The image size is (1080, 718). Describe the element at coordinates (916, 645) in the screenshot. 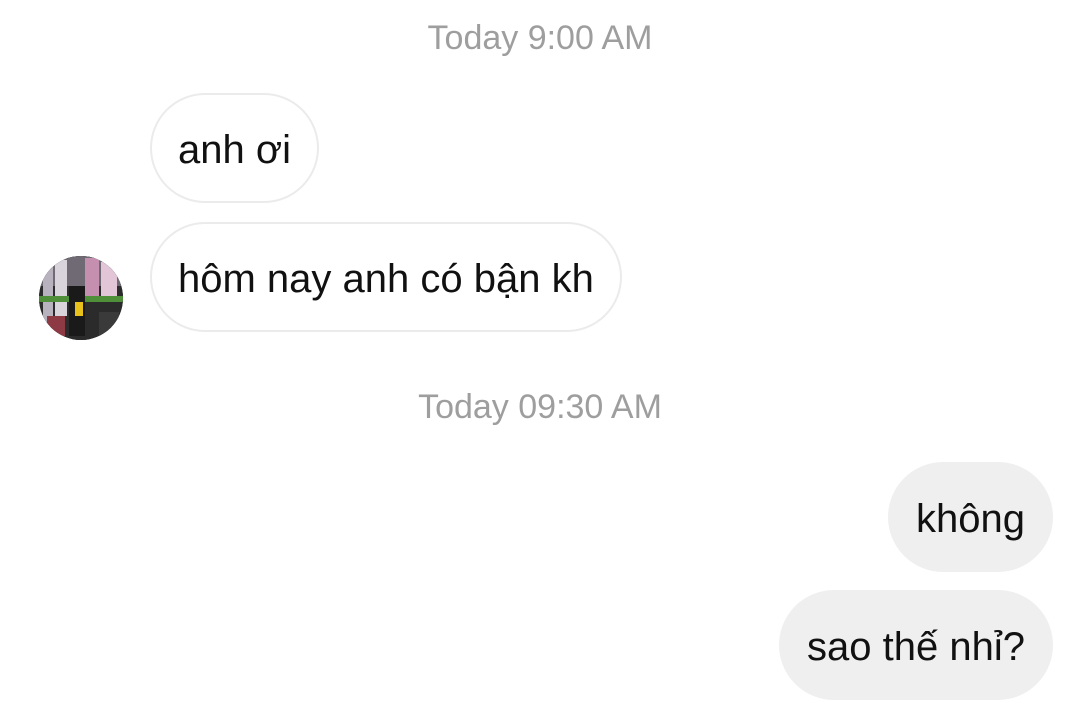

I see `outgoing-message-bubble: sao thế nhỉ?` at that location.